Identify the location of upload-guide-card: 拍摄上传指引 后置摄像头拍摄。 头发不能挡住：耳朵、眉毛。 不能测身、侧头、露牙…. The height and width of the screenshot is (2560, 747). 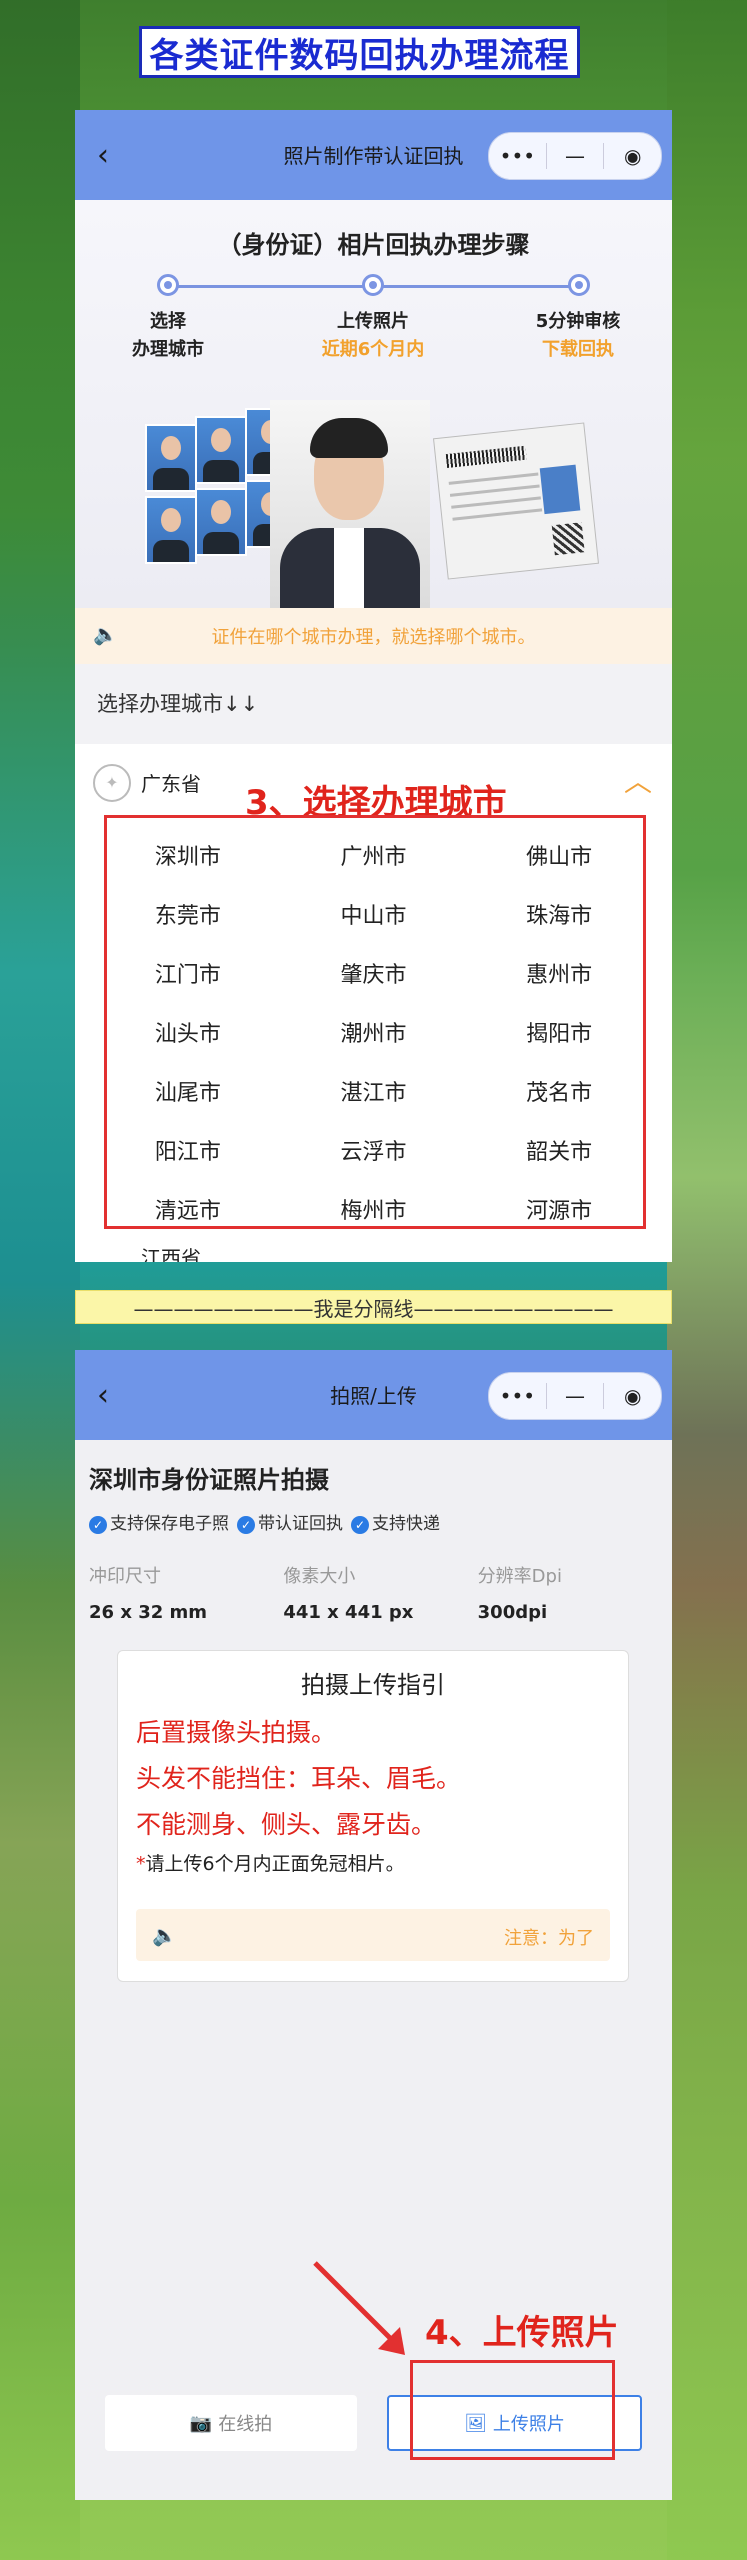
(373, 1816).